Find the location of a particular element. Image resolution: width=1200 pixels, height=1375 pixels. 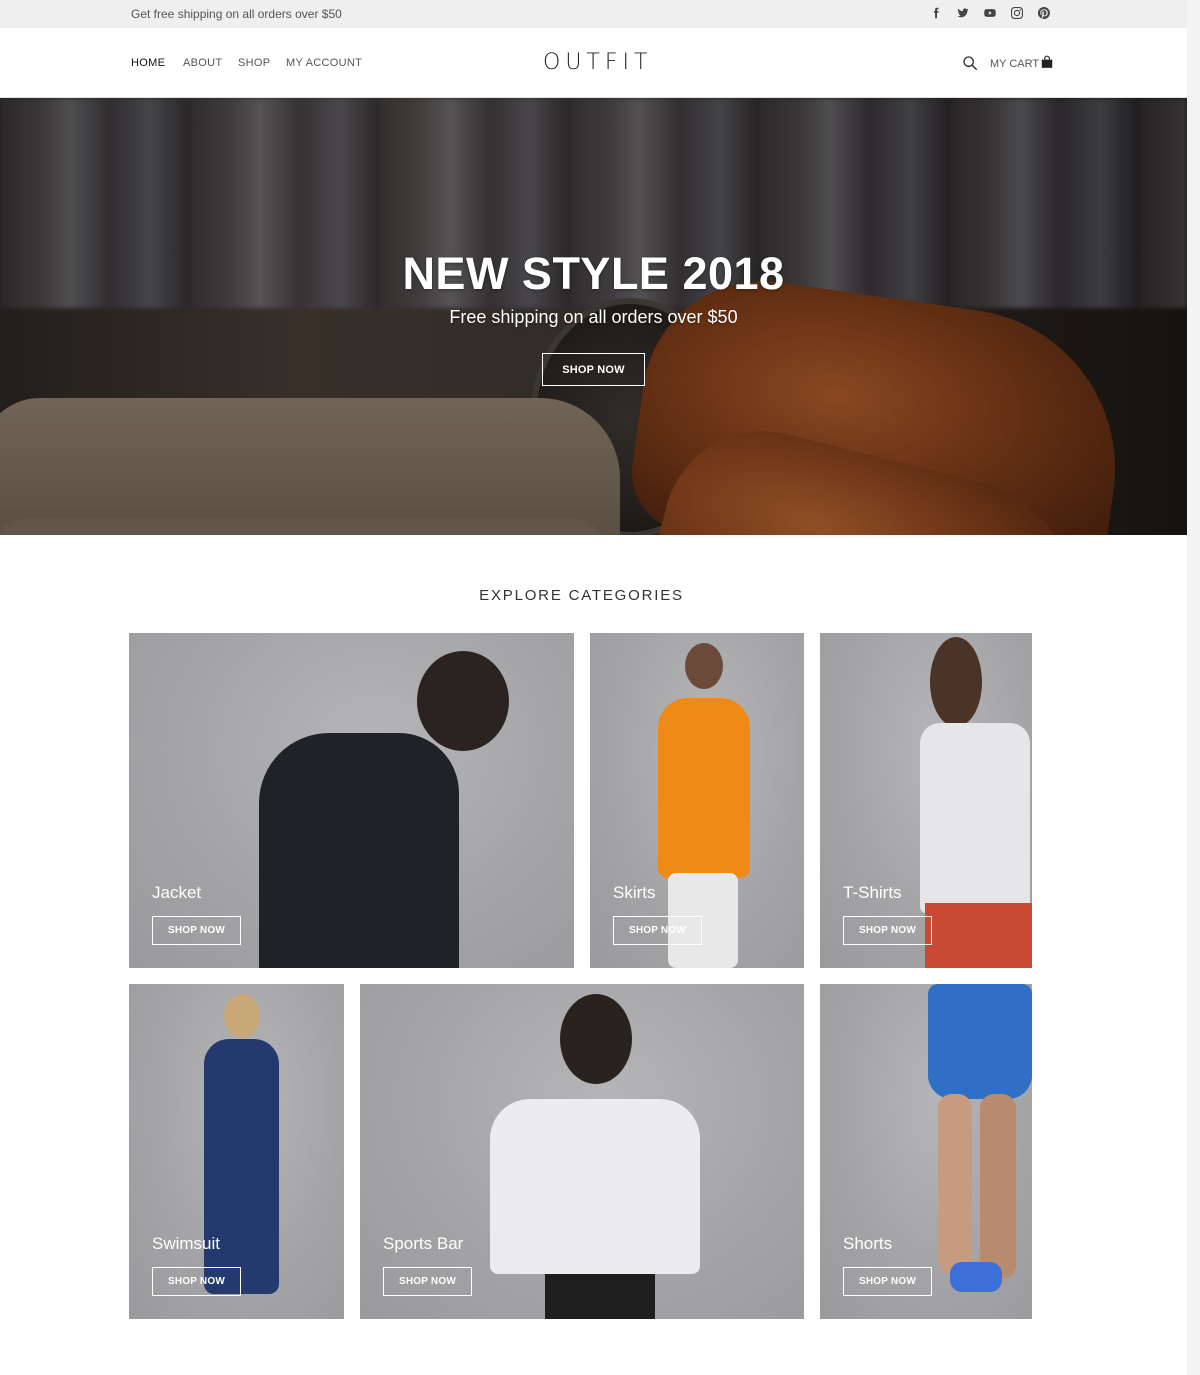

category-tile-sports-bar: Sports Bar SHOP NOW is located at coordinates (582, 1151).